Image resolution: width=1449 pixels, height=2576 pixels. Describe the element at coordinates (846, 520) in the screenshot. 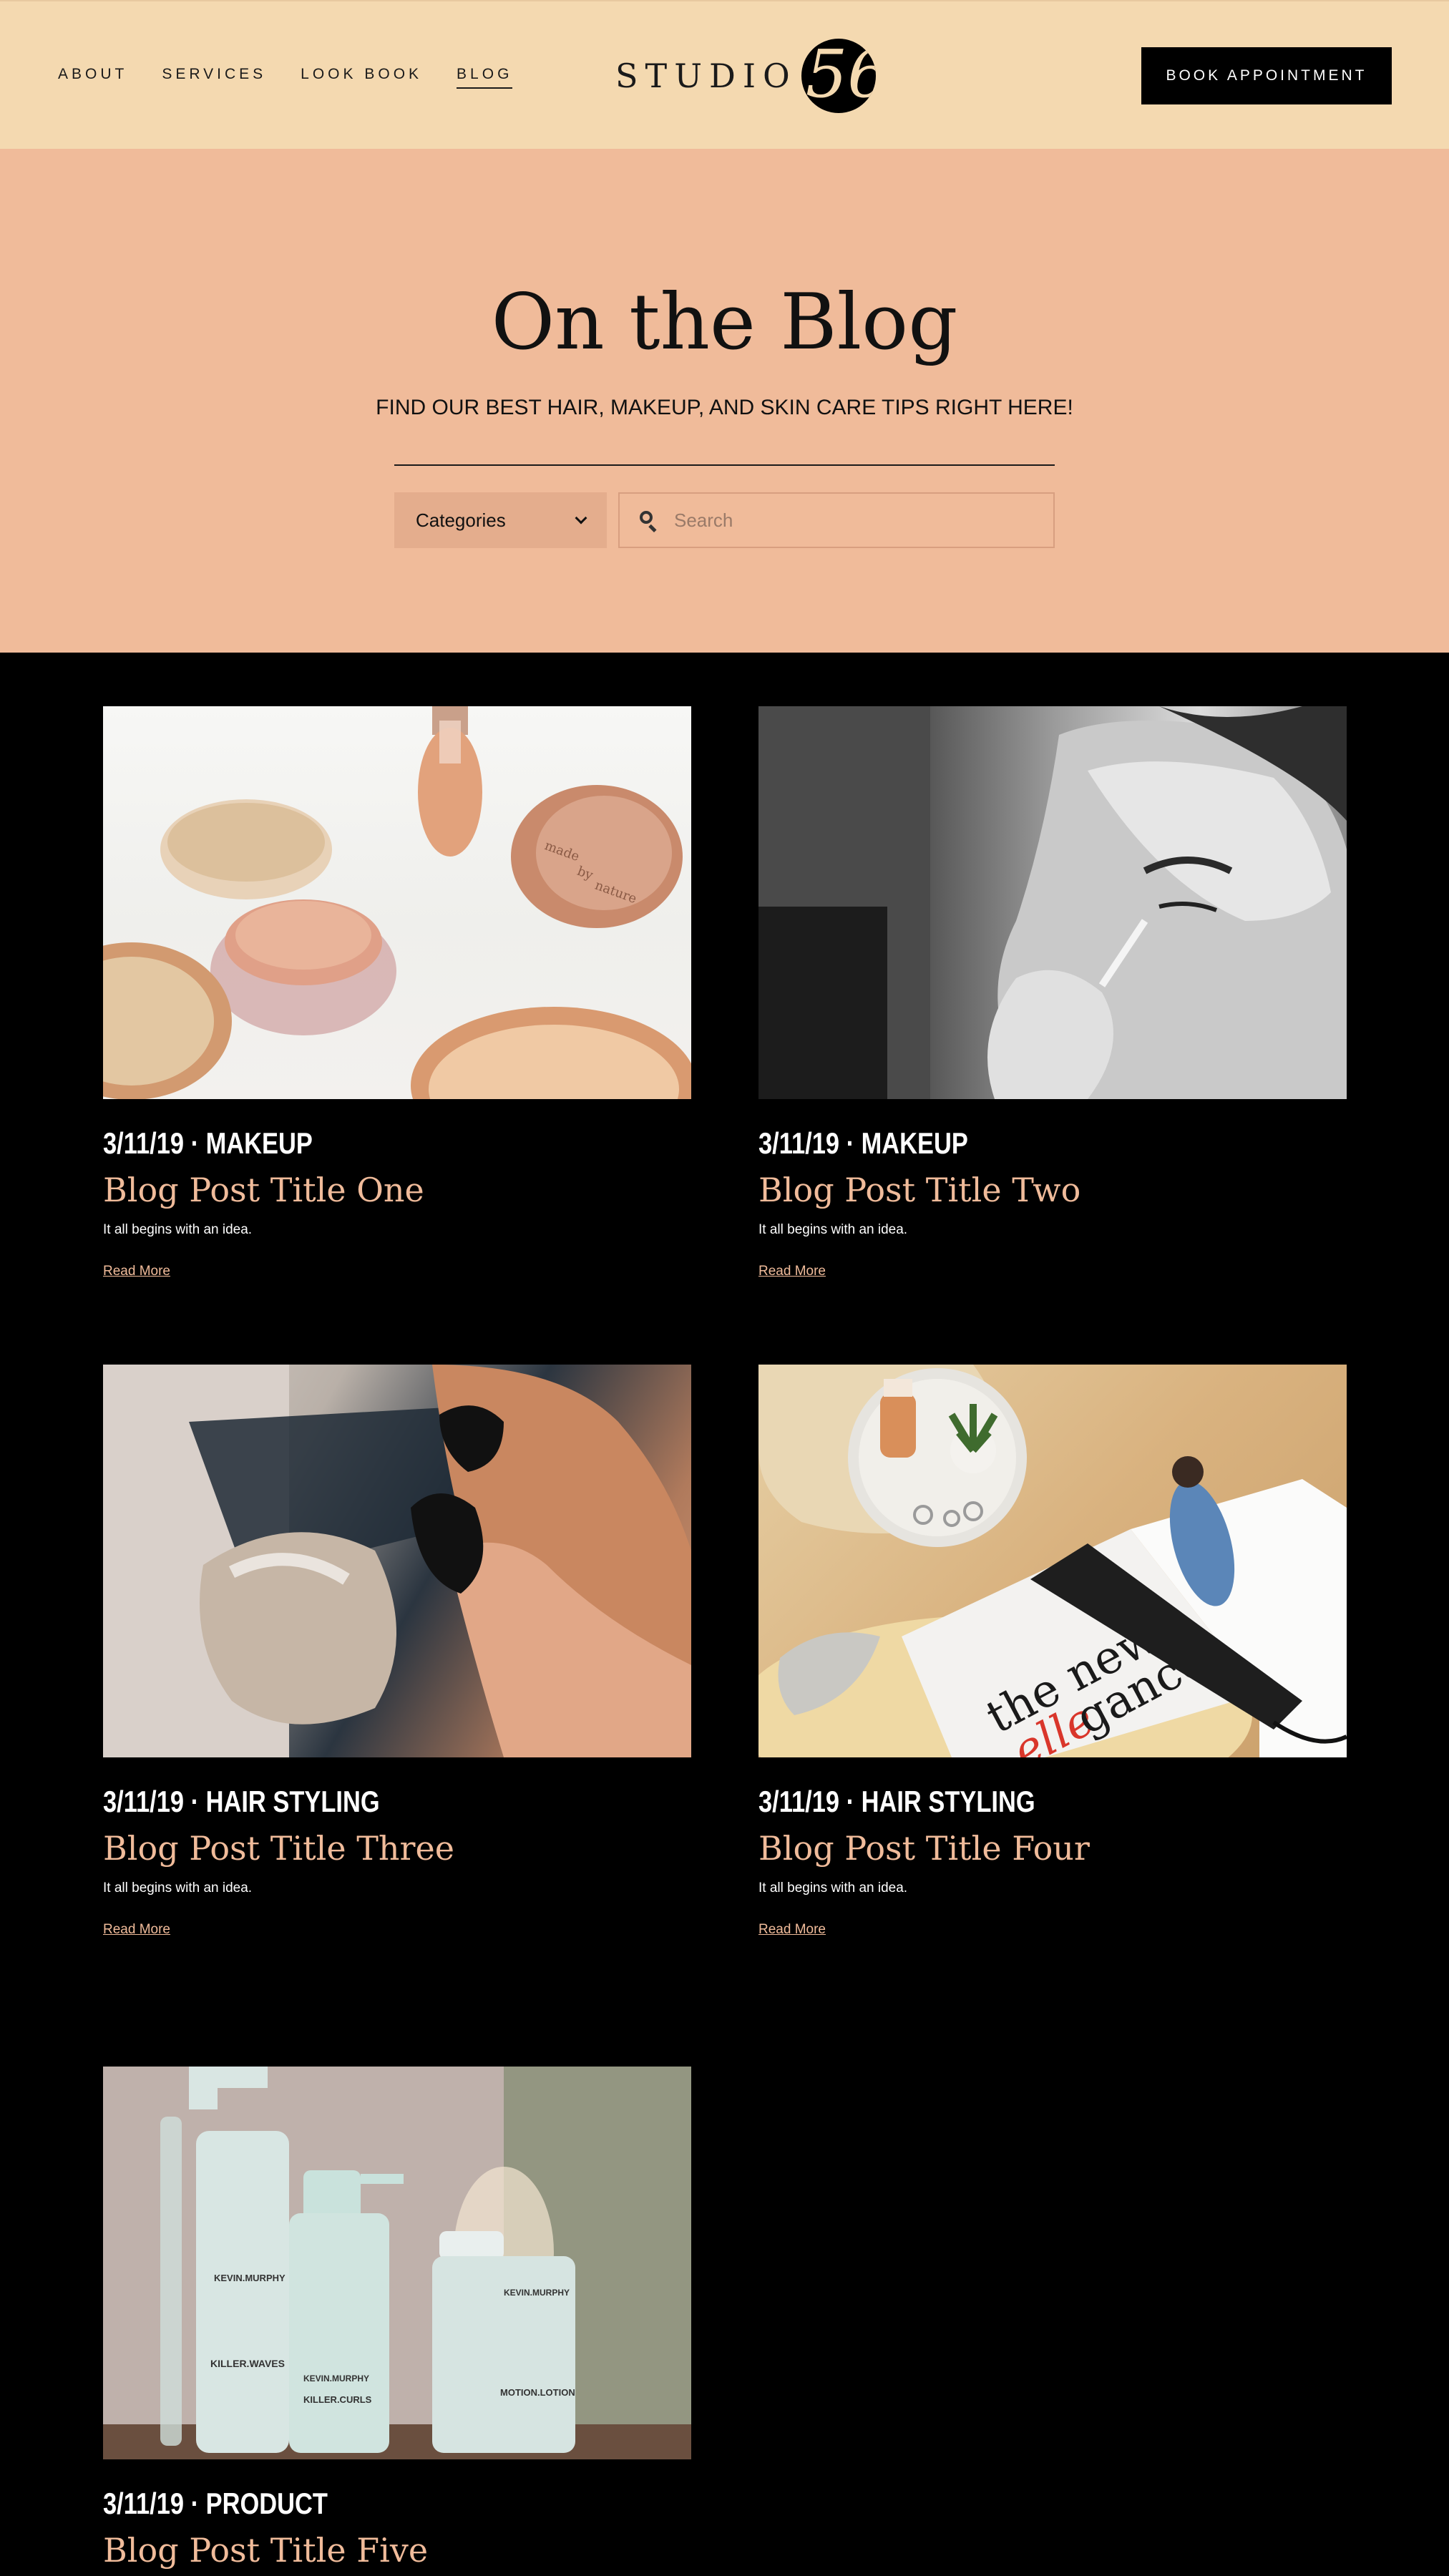

I see `search-input` at that location.